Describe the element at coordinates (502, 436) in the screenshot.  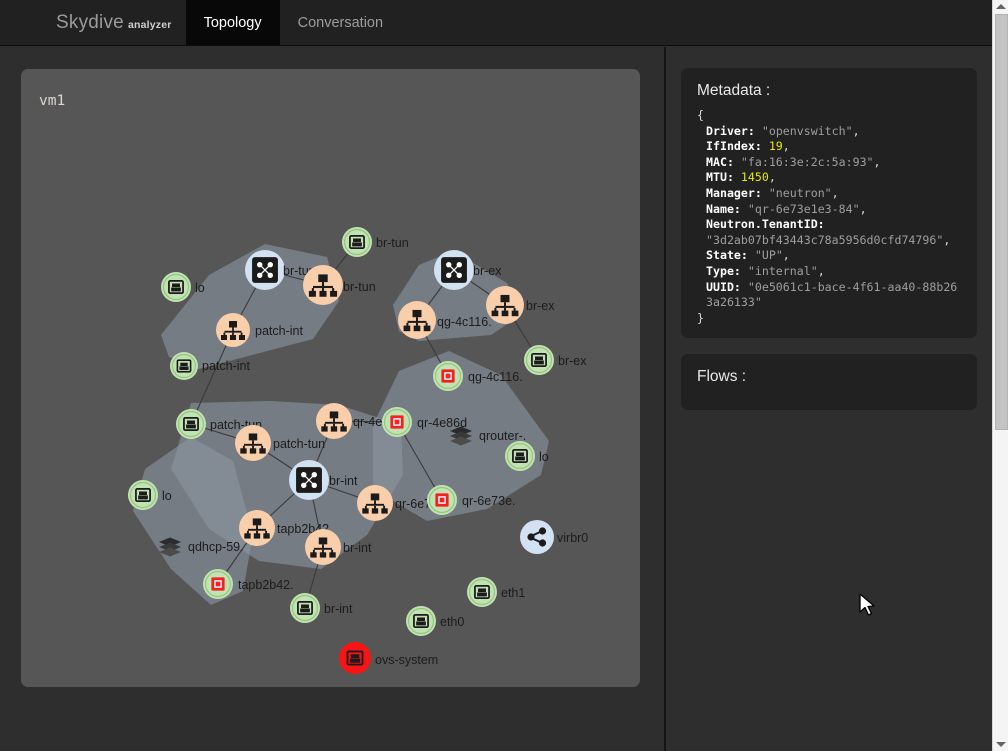
I see `topology-namespace-label: qrouter-.` at that location.